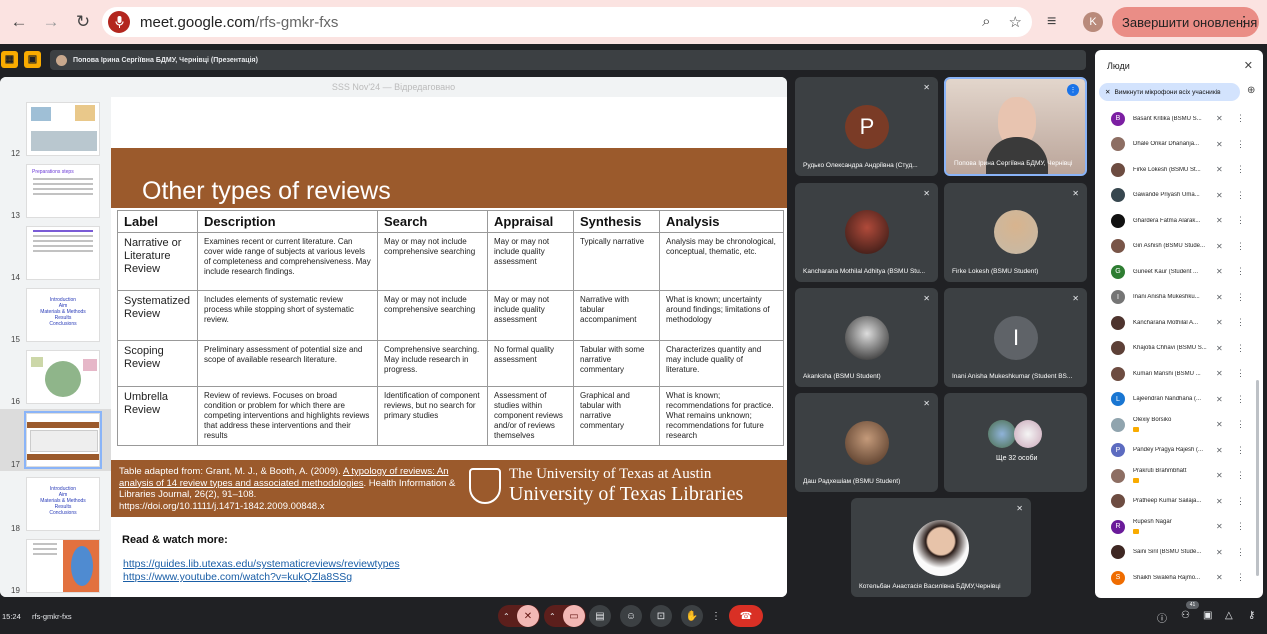 Image resolution: width=1267 pixels, height=634 pixels. Describe the element at coordinates (32, 59) in the screenshot. I see `presenter-tools-icon: ▣` at that location.